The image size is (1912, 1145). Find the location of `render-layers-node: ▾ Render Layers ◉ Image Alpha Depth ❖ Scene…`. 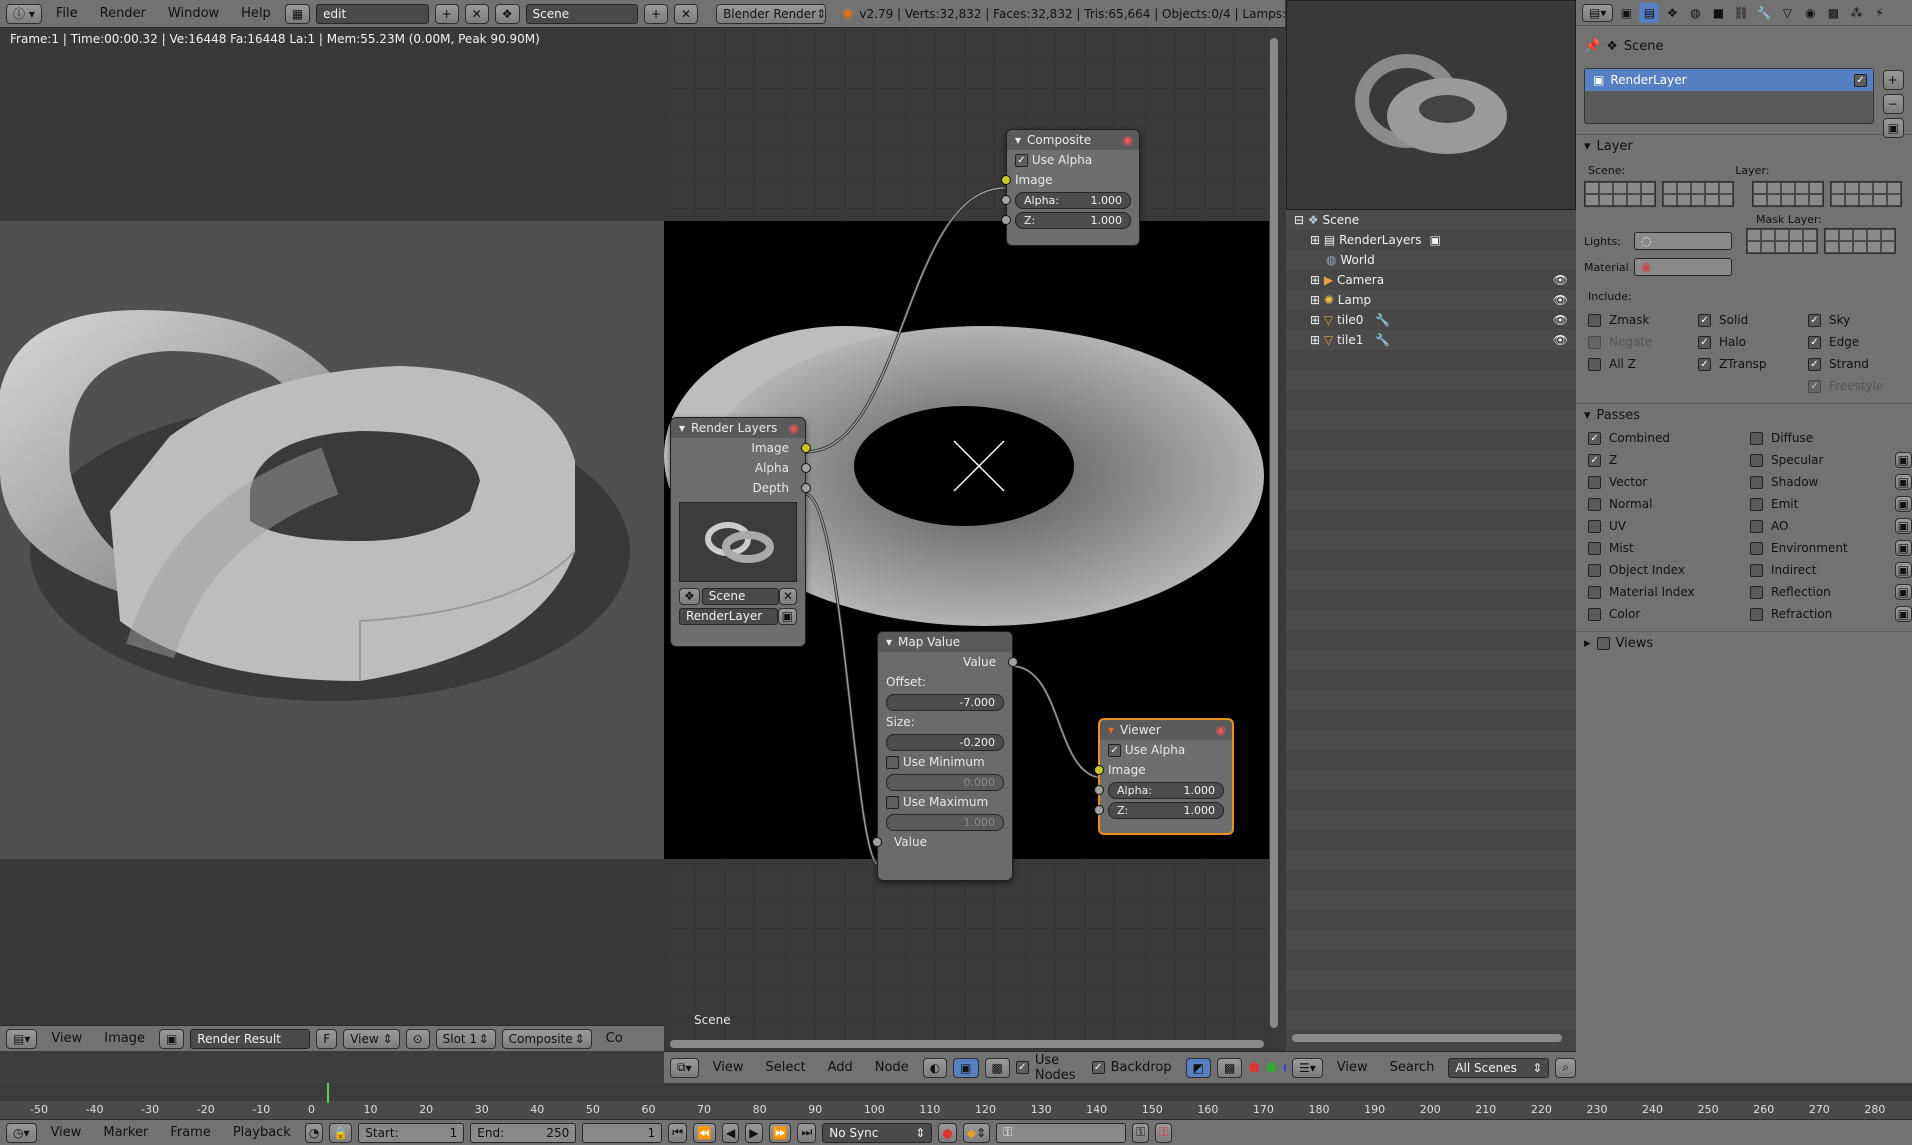

render-layers-node: ▾ Render Layers ◉ Image Alpha Depth ❖ Scene… is located at coordinates (740, 532).